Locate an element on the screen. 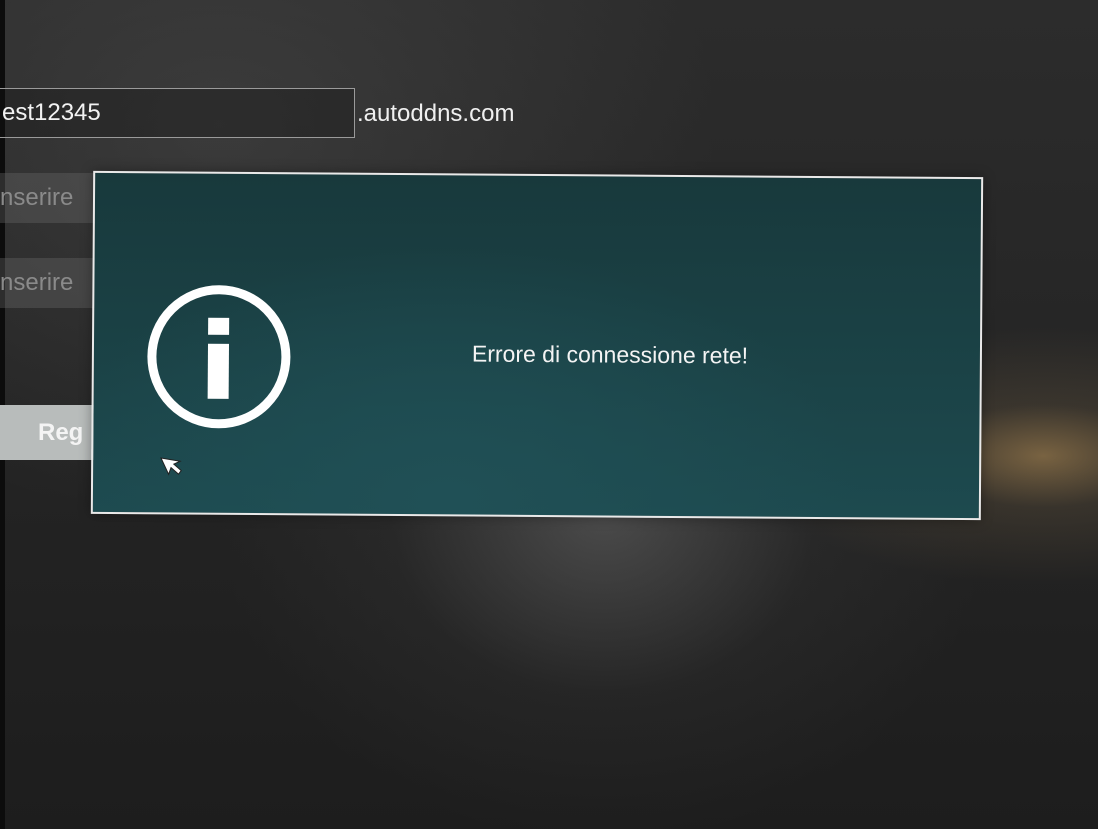 The width and height of the screenshot is (1098, 829). domain-input-value: est12345 is located at coordinates (51, 112).